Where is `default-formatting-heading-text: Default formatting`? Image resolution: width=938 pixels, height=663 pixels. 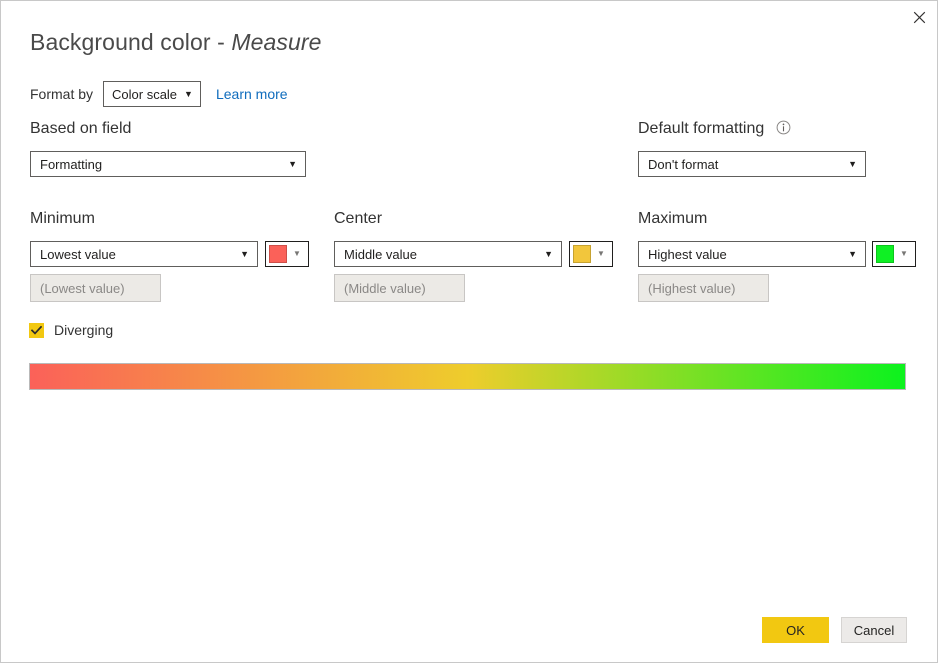 default-formatting-heading-text: Default formatting is located at coordinates (701, 128).